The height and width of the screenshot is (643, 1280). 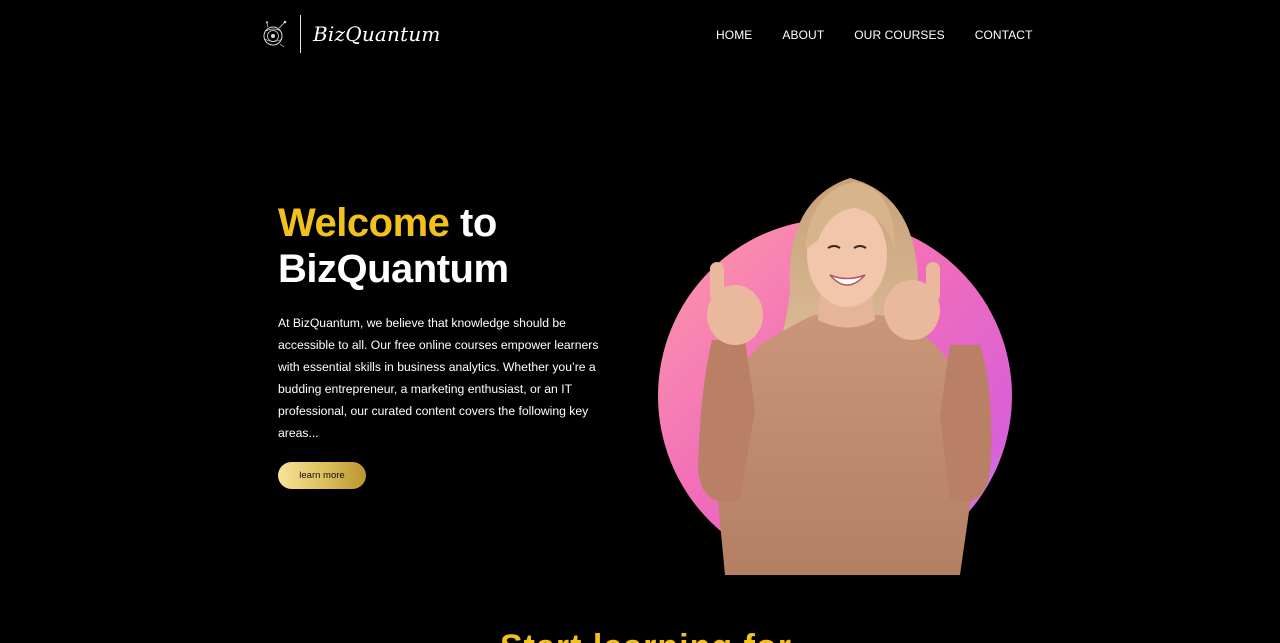 I want to click on nav-our-courses: OUR COURSES, so click(x=899, y=35).